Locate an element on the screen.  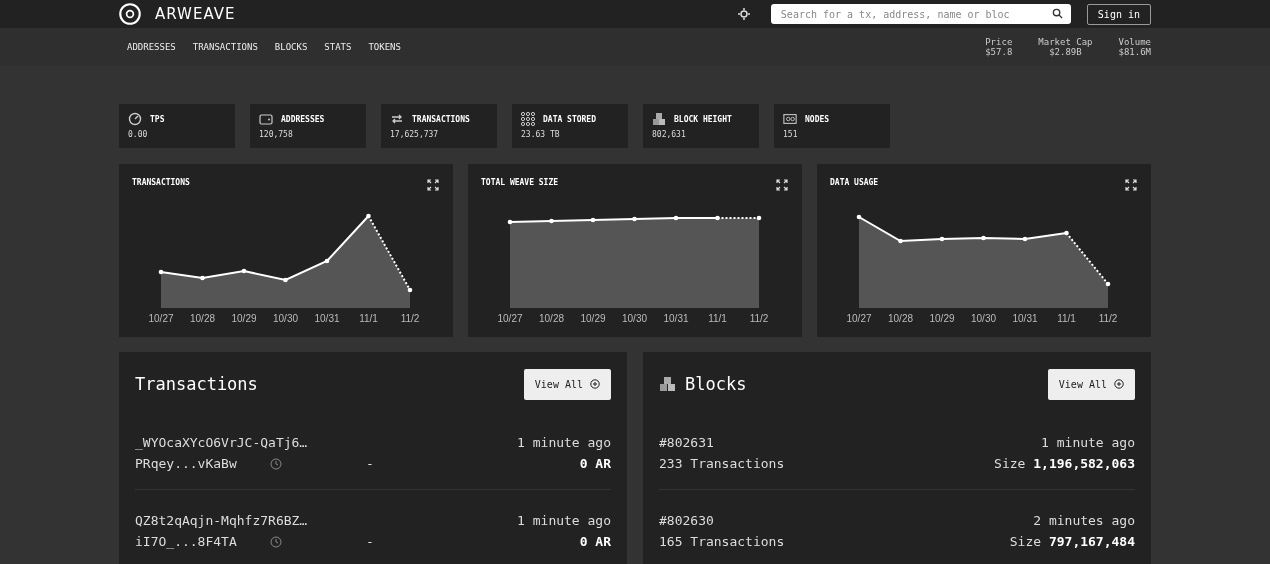
stat-label: BLOCK HEIGHT is located at coordinates (703, 119).